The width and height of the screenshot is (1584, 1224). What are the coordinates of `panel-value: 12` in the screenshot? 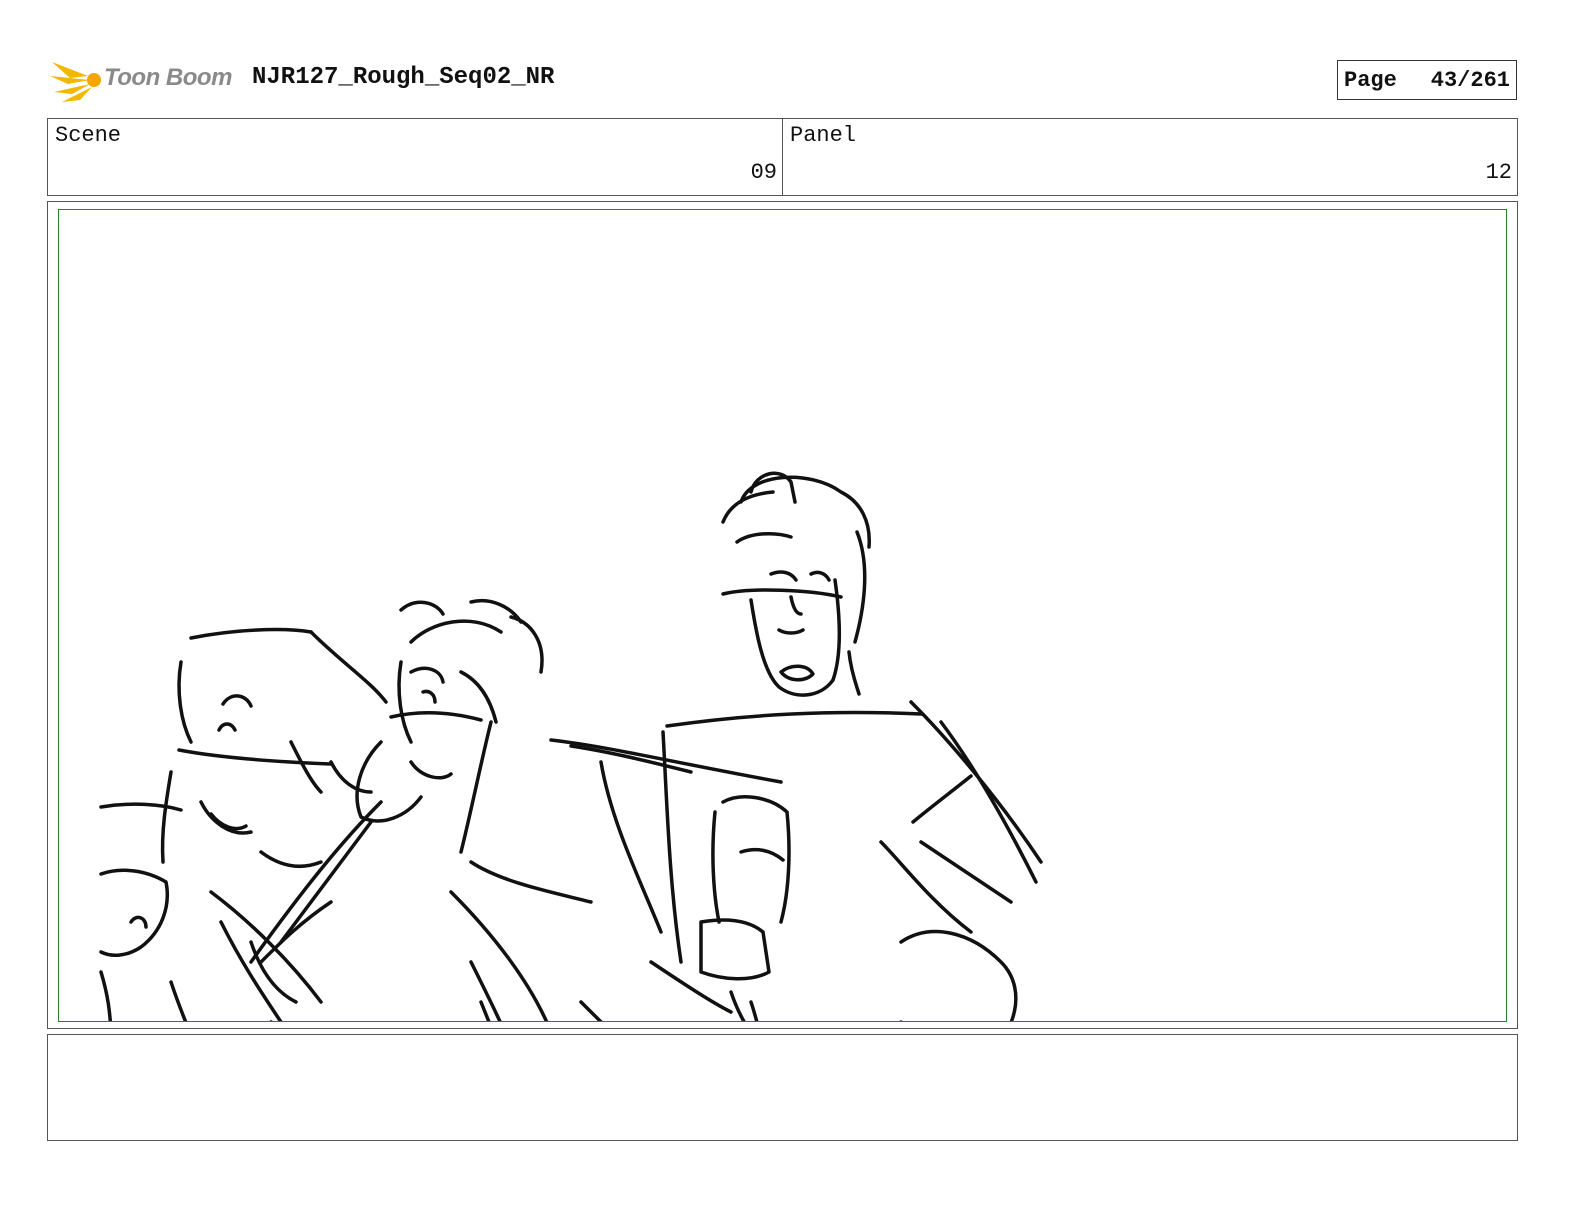 It's located at (1498, 172).